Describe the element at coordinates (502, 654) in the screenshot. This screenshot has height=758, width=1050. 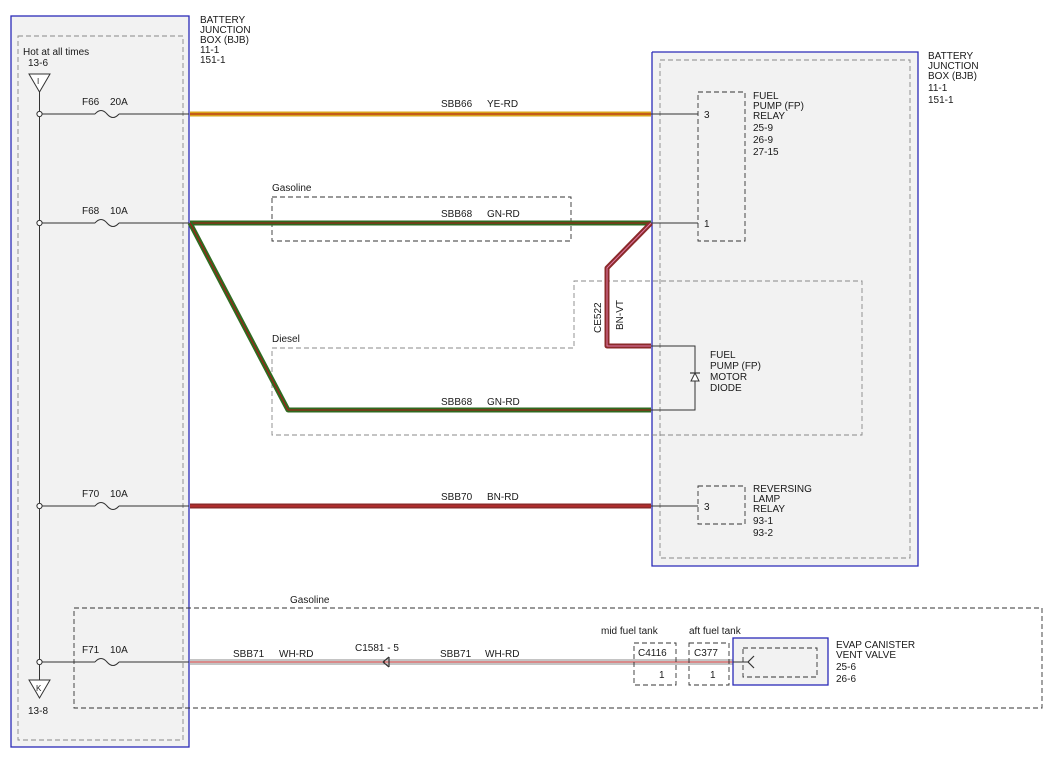
I see `wire-sbb71-b-color: WH-RD` at that location.